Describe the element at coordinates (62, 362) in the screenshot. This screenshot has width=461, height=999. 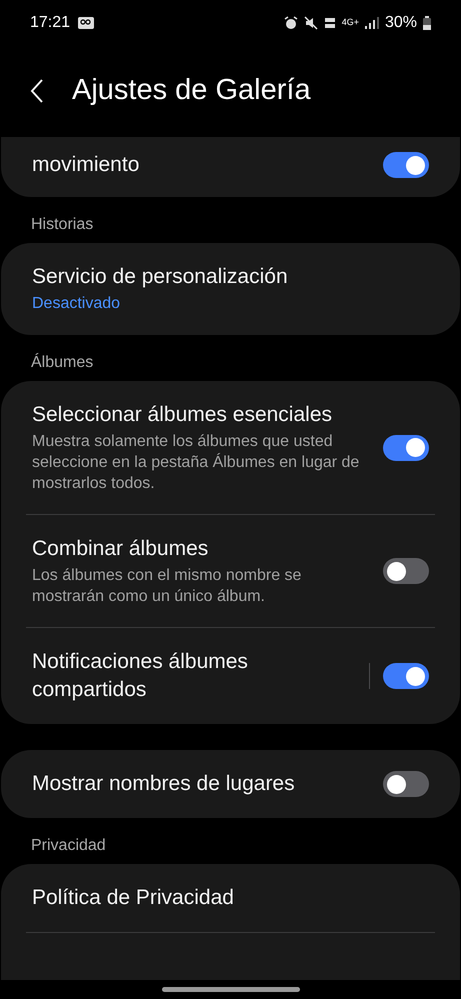
I see `section-header: Álbumes` at that location.